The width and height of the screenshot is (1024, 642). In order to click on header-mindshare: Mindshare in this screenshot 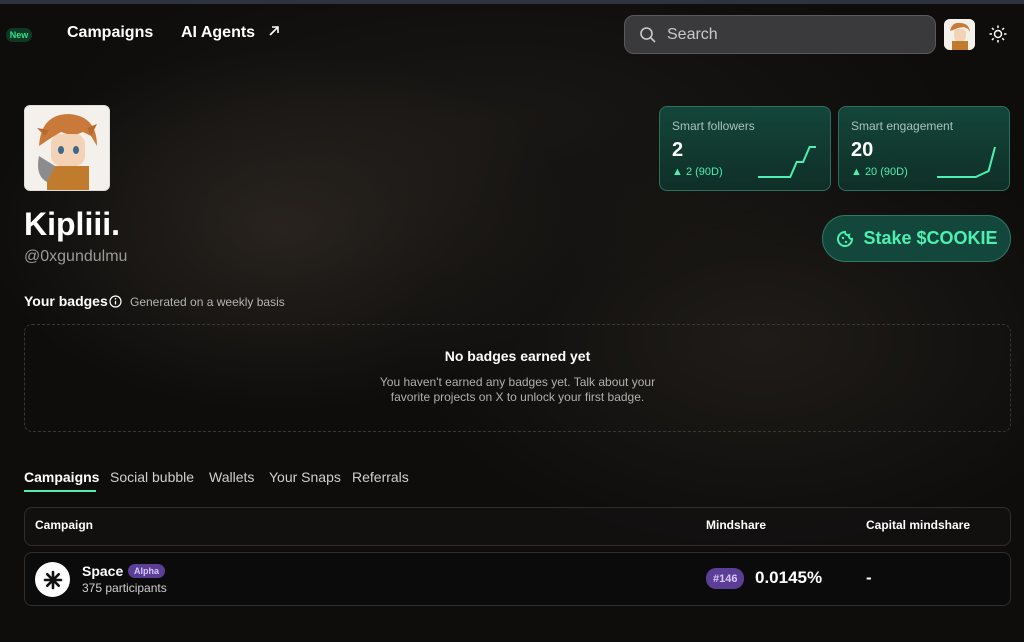, I will do `click(736, 525)`.